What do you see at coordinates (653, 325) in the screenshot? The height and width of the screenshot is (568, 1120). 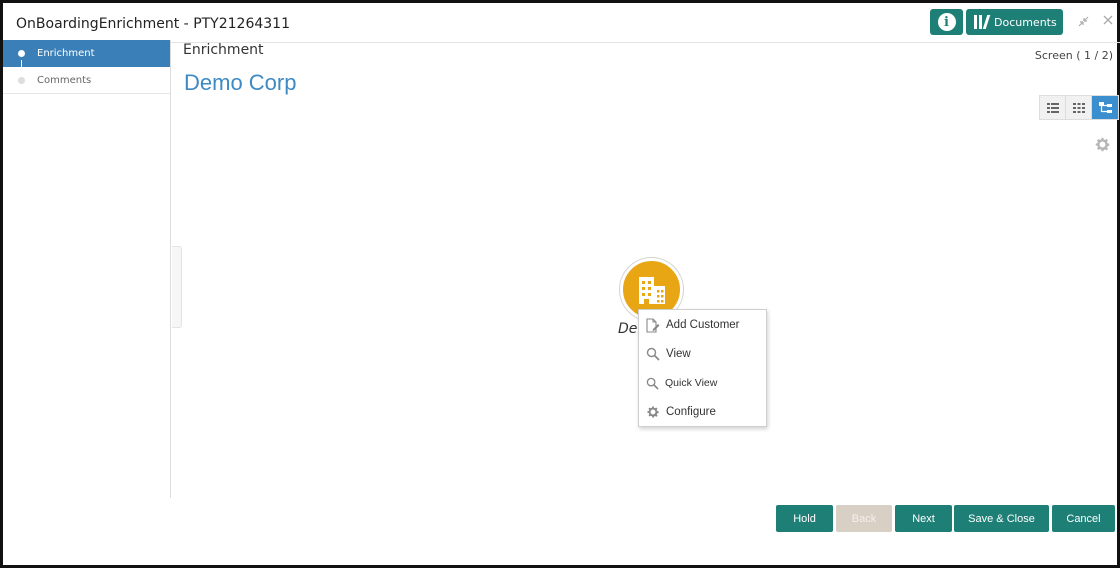 I see `add-document-icon` at bounding box center [653, 325].